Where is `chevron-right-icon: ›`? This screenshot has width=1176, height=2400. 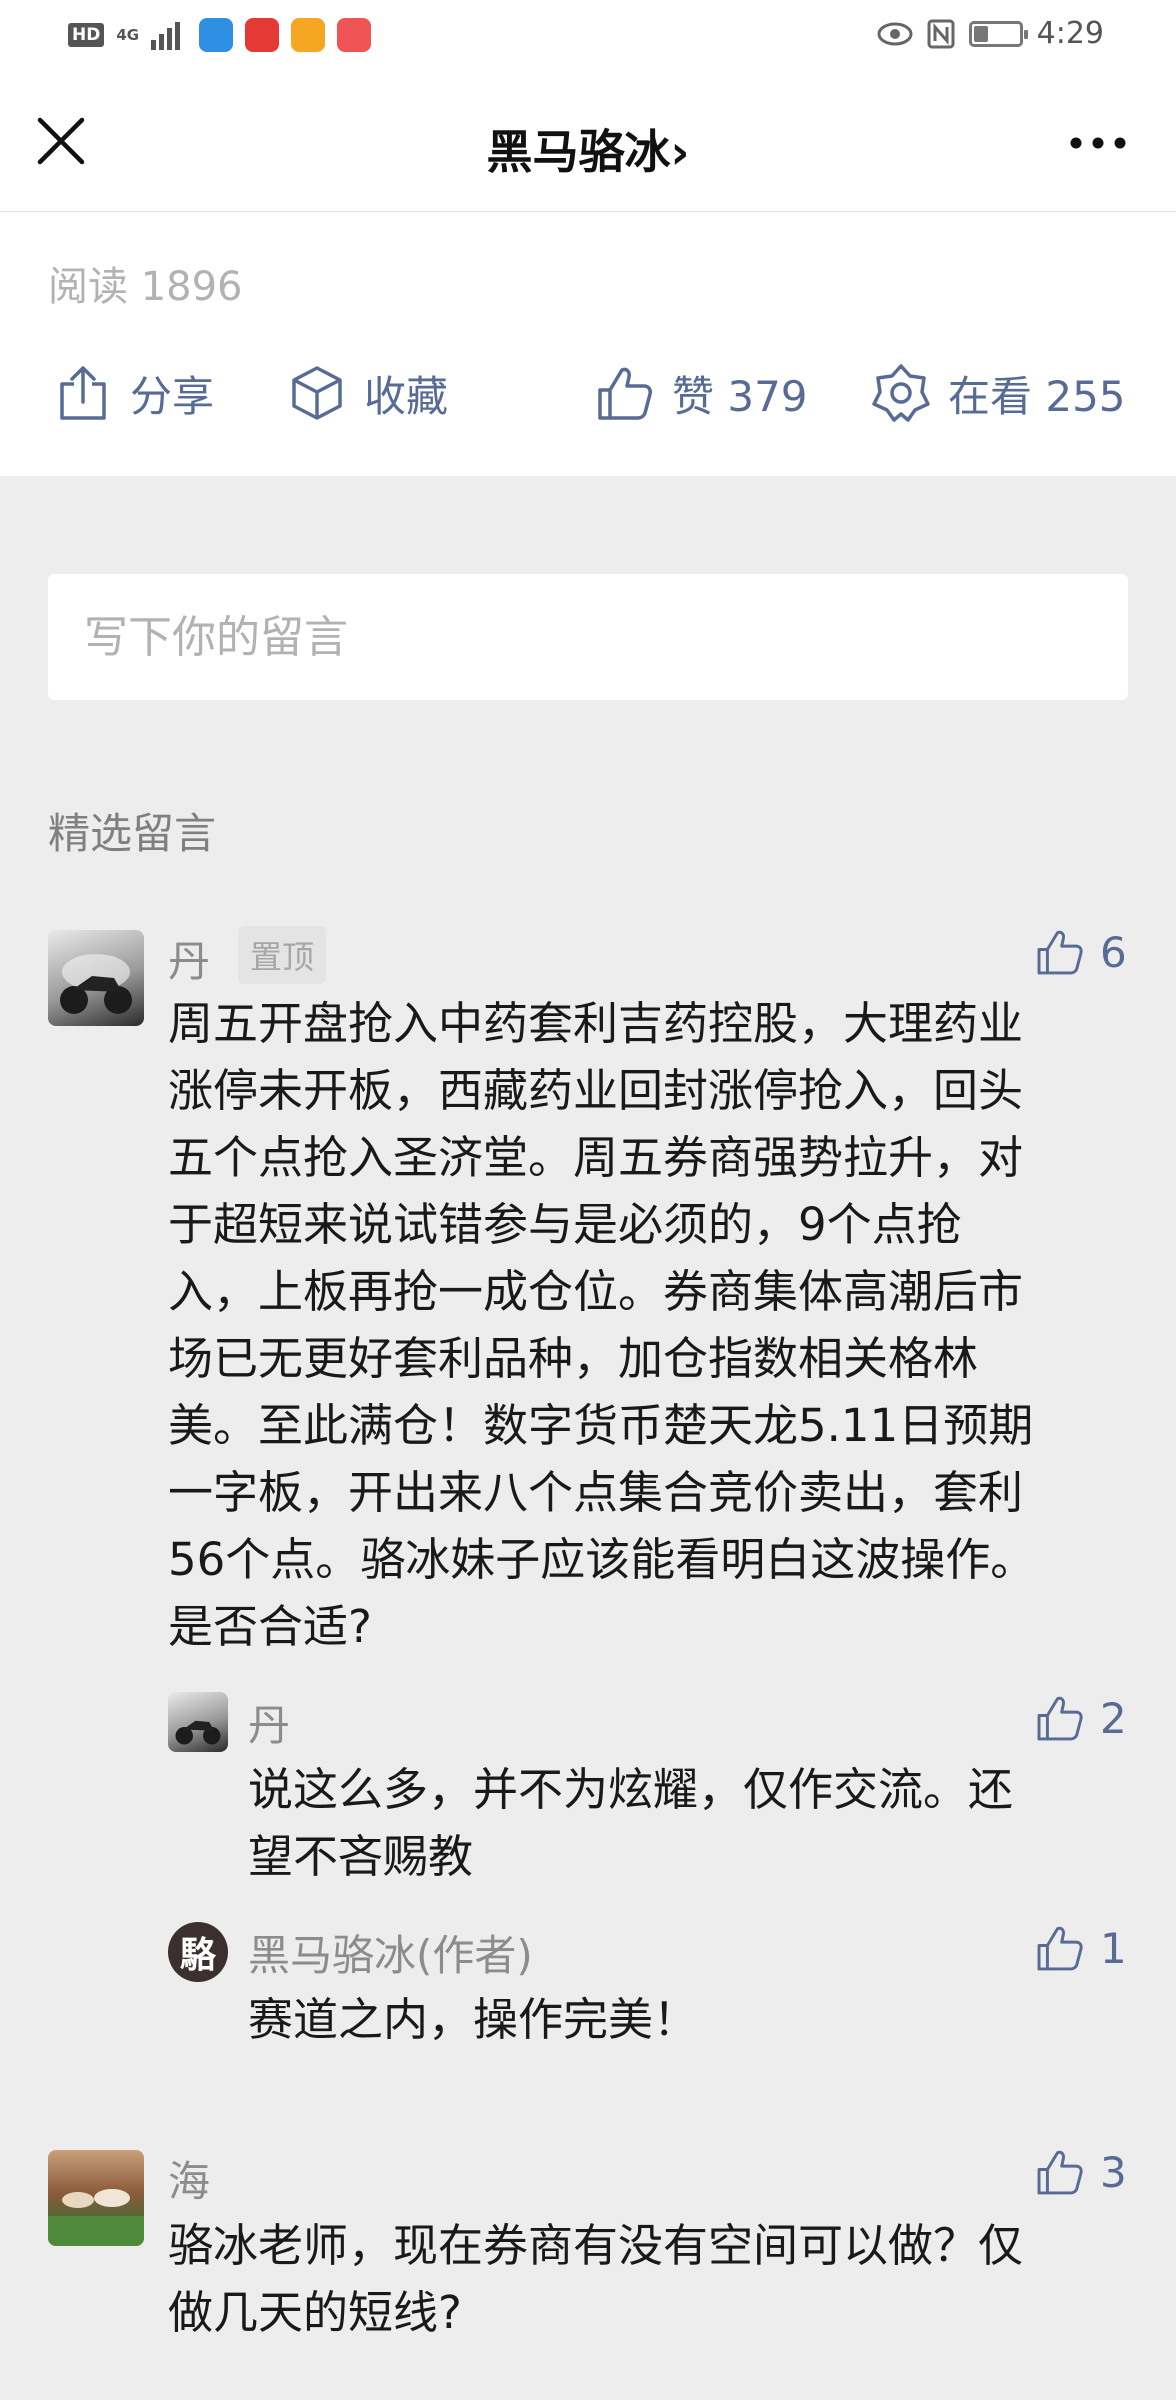
chevron-right-icon: › is located at coordinates (680, 152).